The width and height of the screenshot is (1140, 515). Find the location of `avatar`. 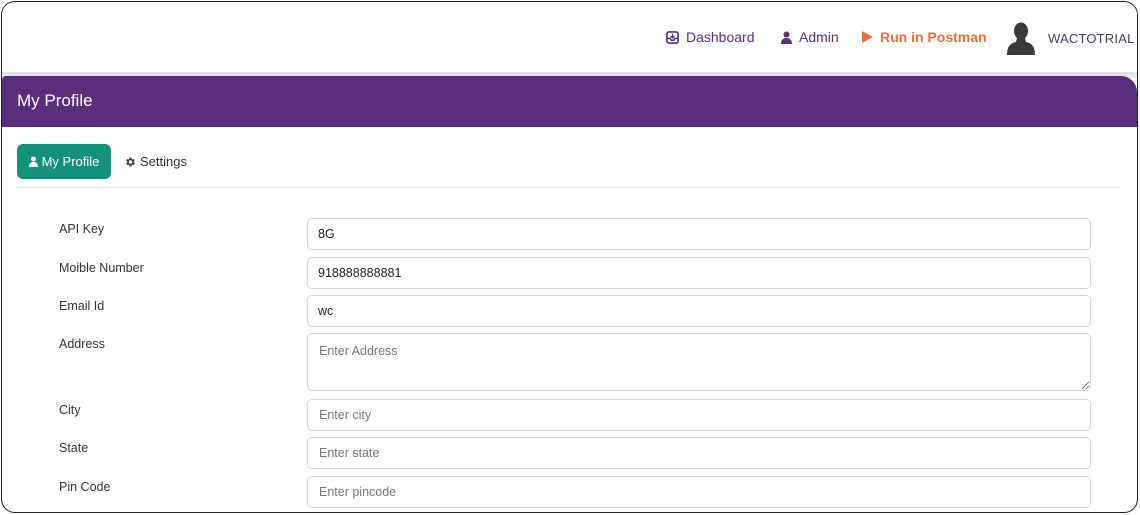

avatar is located at coordinates (1021, 38).